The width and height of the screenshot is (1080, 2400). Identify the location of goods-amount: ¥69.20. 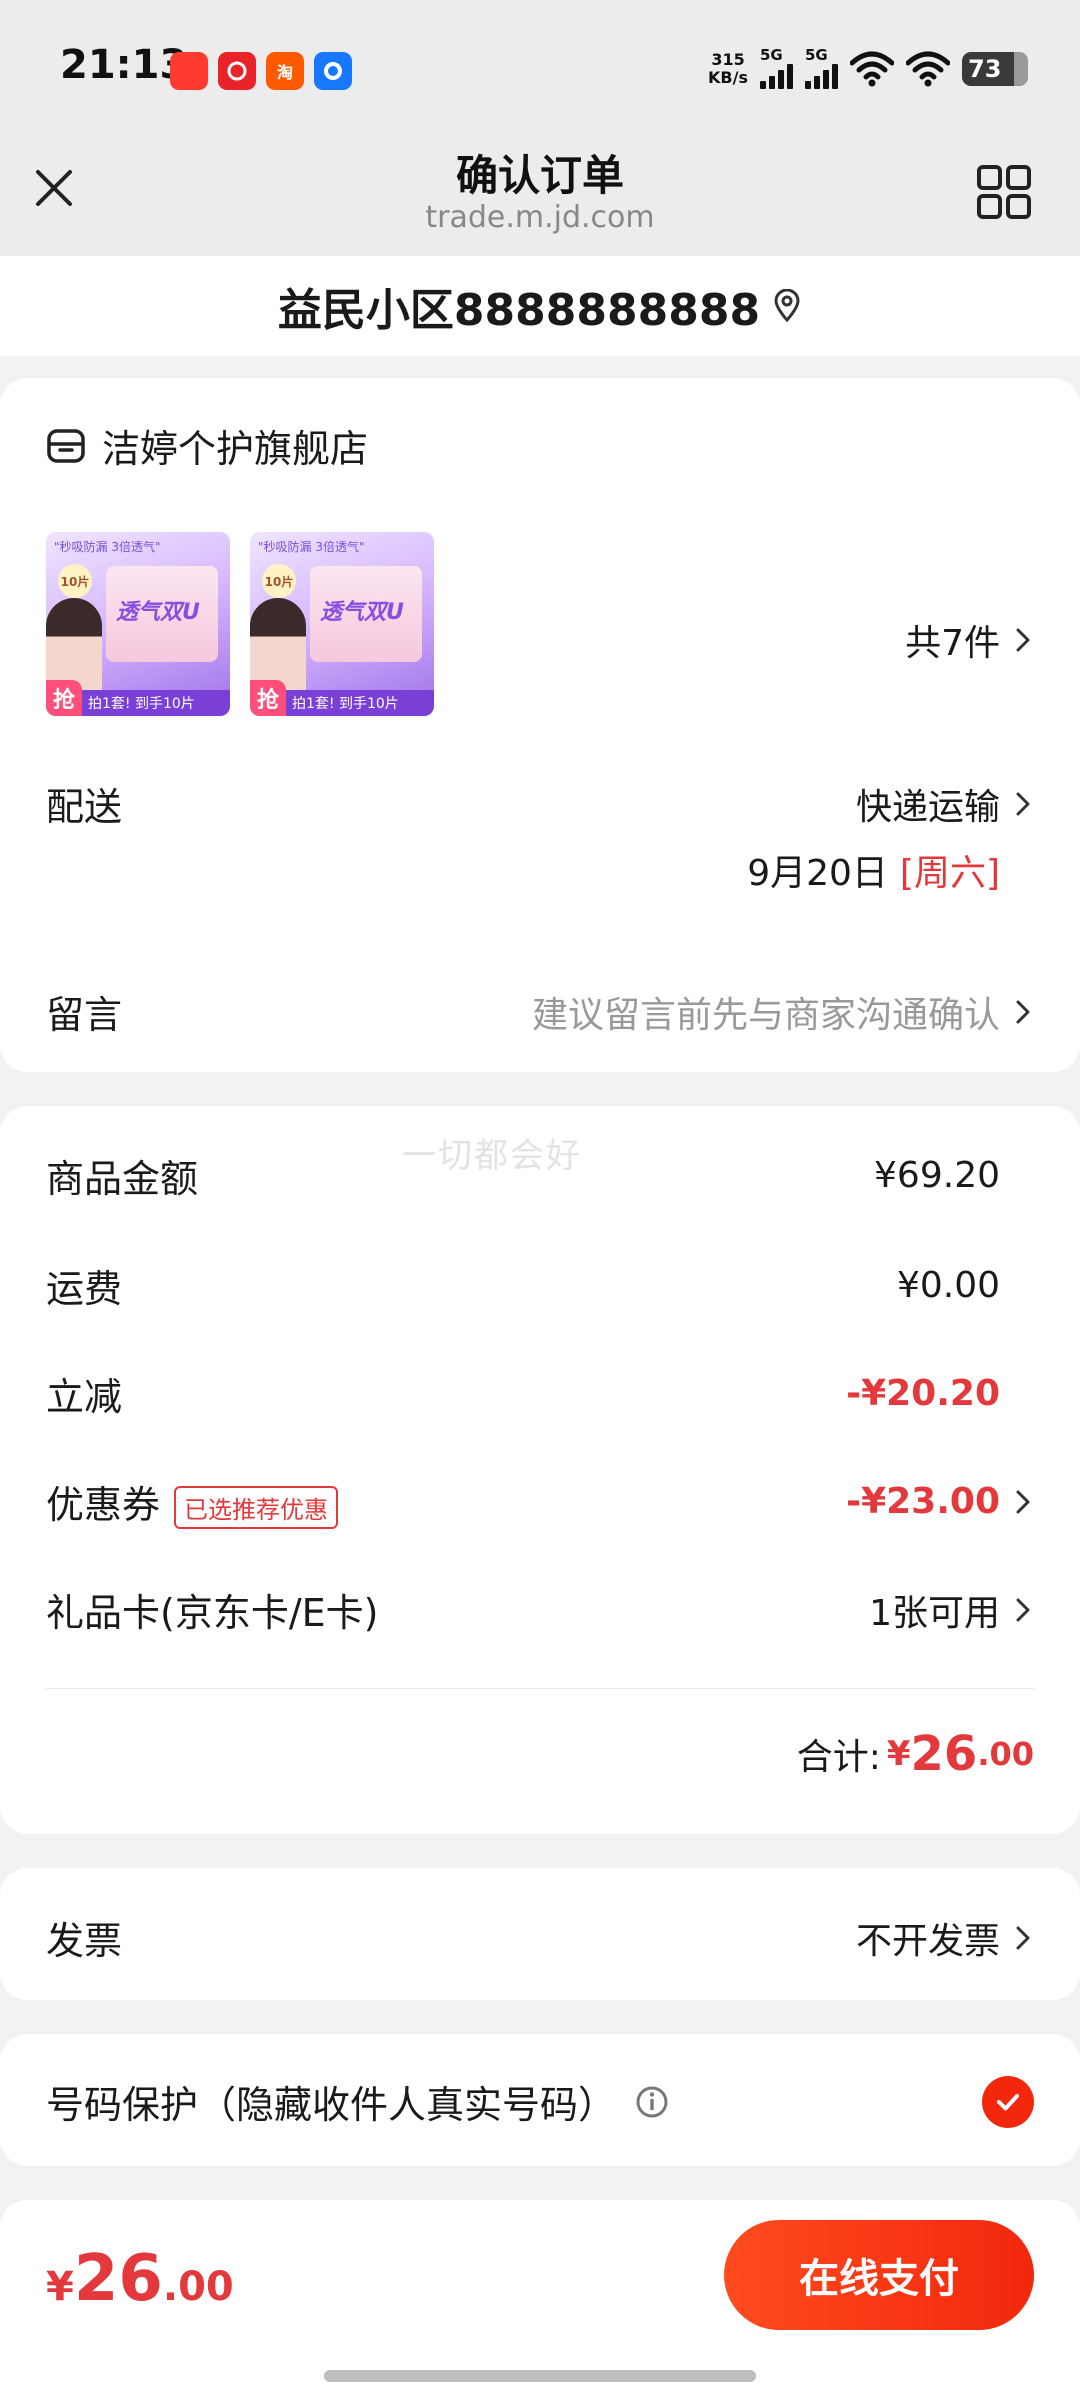
(937, 1175).